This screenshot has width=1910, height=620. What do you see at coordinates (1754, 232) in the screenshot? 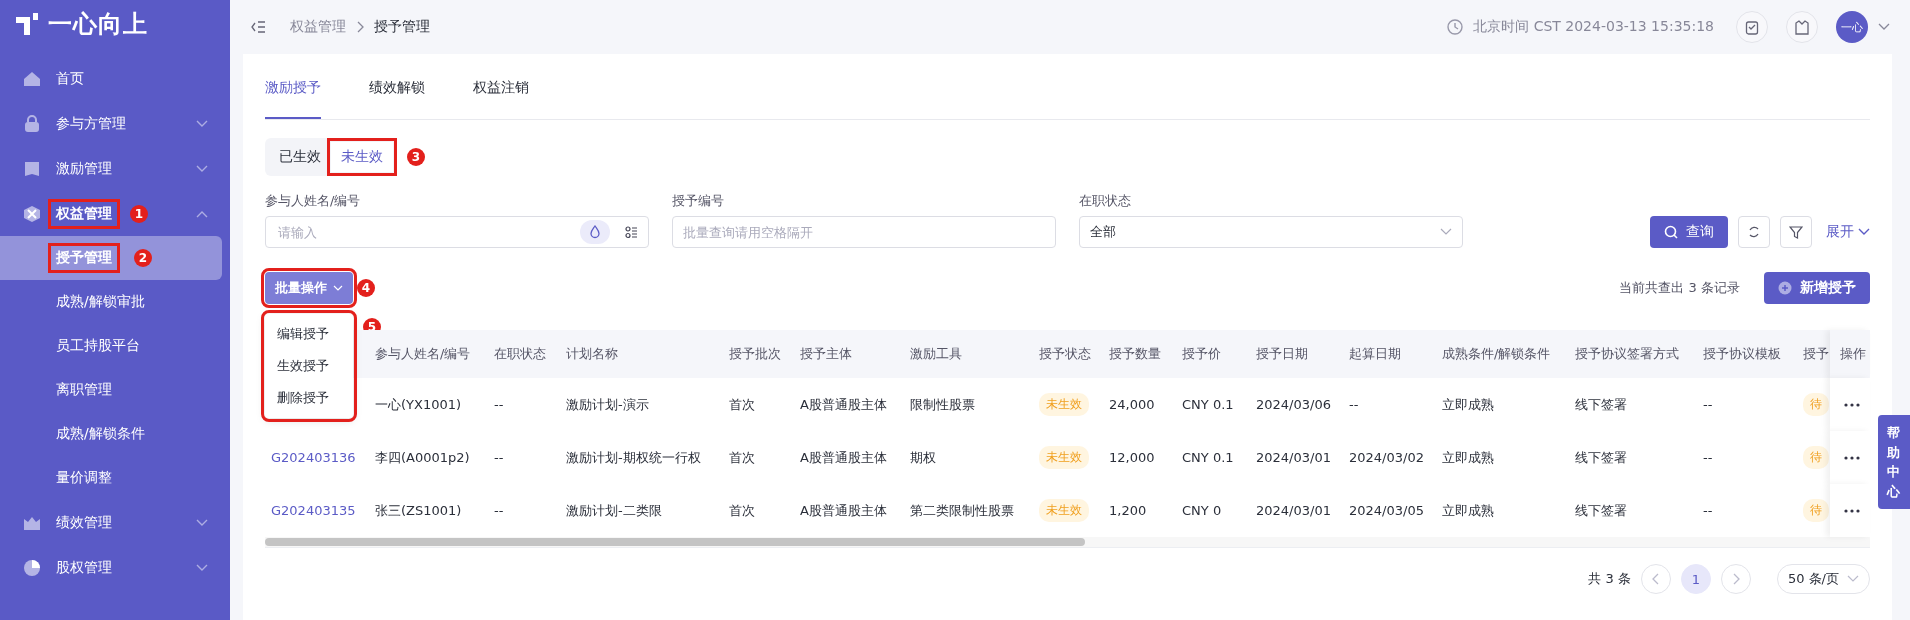
I see `refresh-icon` at bounding box center [1754, 232].